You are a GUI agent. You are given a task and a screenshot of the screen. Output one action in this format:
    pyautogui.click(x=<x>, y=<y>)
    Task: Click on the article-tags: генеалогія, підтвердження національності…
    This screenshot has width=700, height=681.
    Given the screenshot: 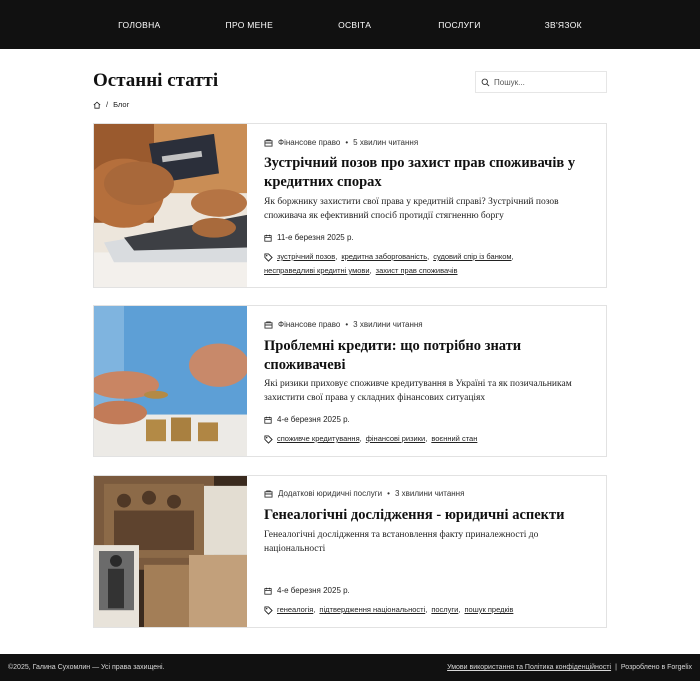 What is the action you would take?
    pyautogui.click(x=429, y=610)
    